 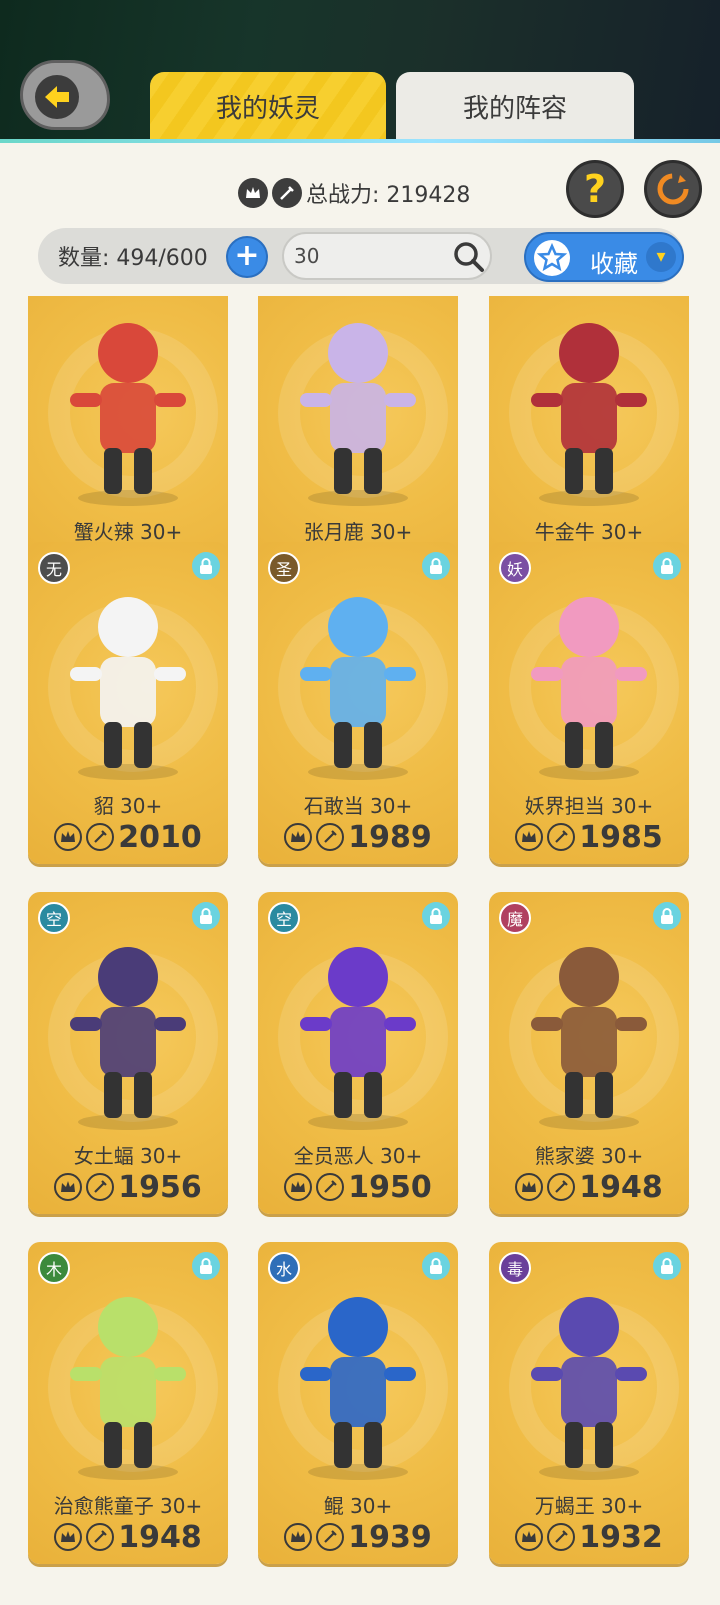 What do you see at coordinates (128, 1506) in the screenshot?
I see `spirit-name: 治愈熊童子 30+` at bounding box center [128, 1506].